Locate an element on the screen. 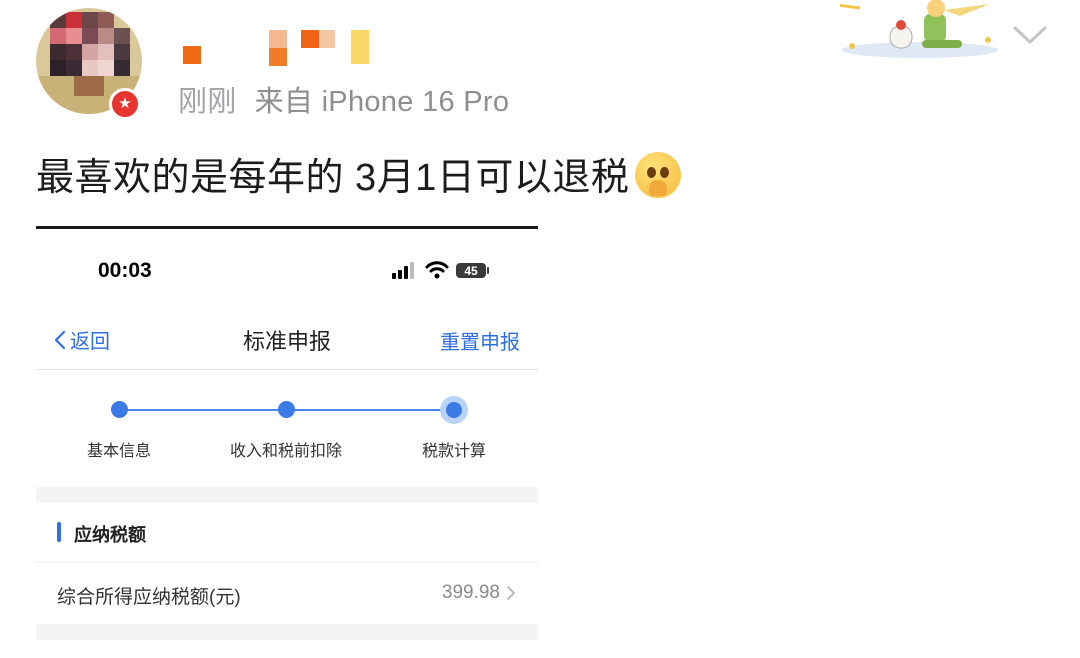  nav-divider is located at coordinates (287, 369).